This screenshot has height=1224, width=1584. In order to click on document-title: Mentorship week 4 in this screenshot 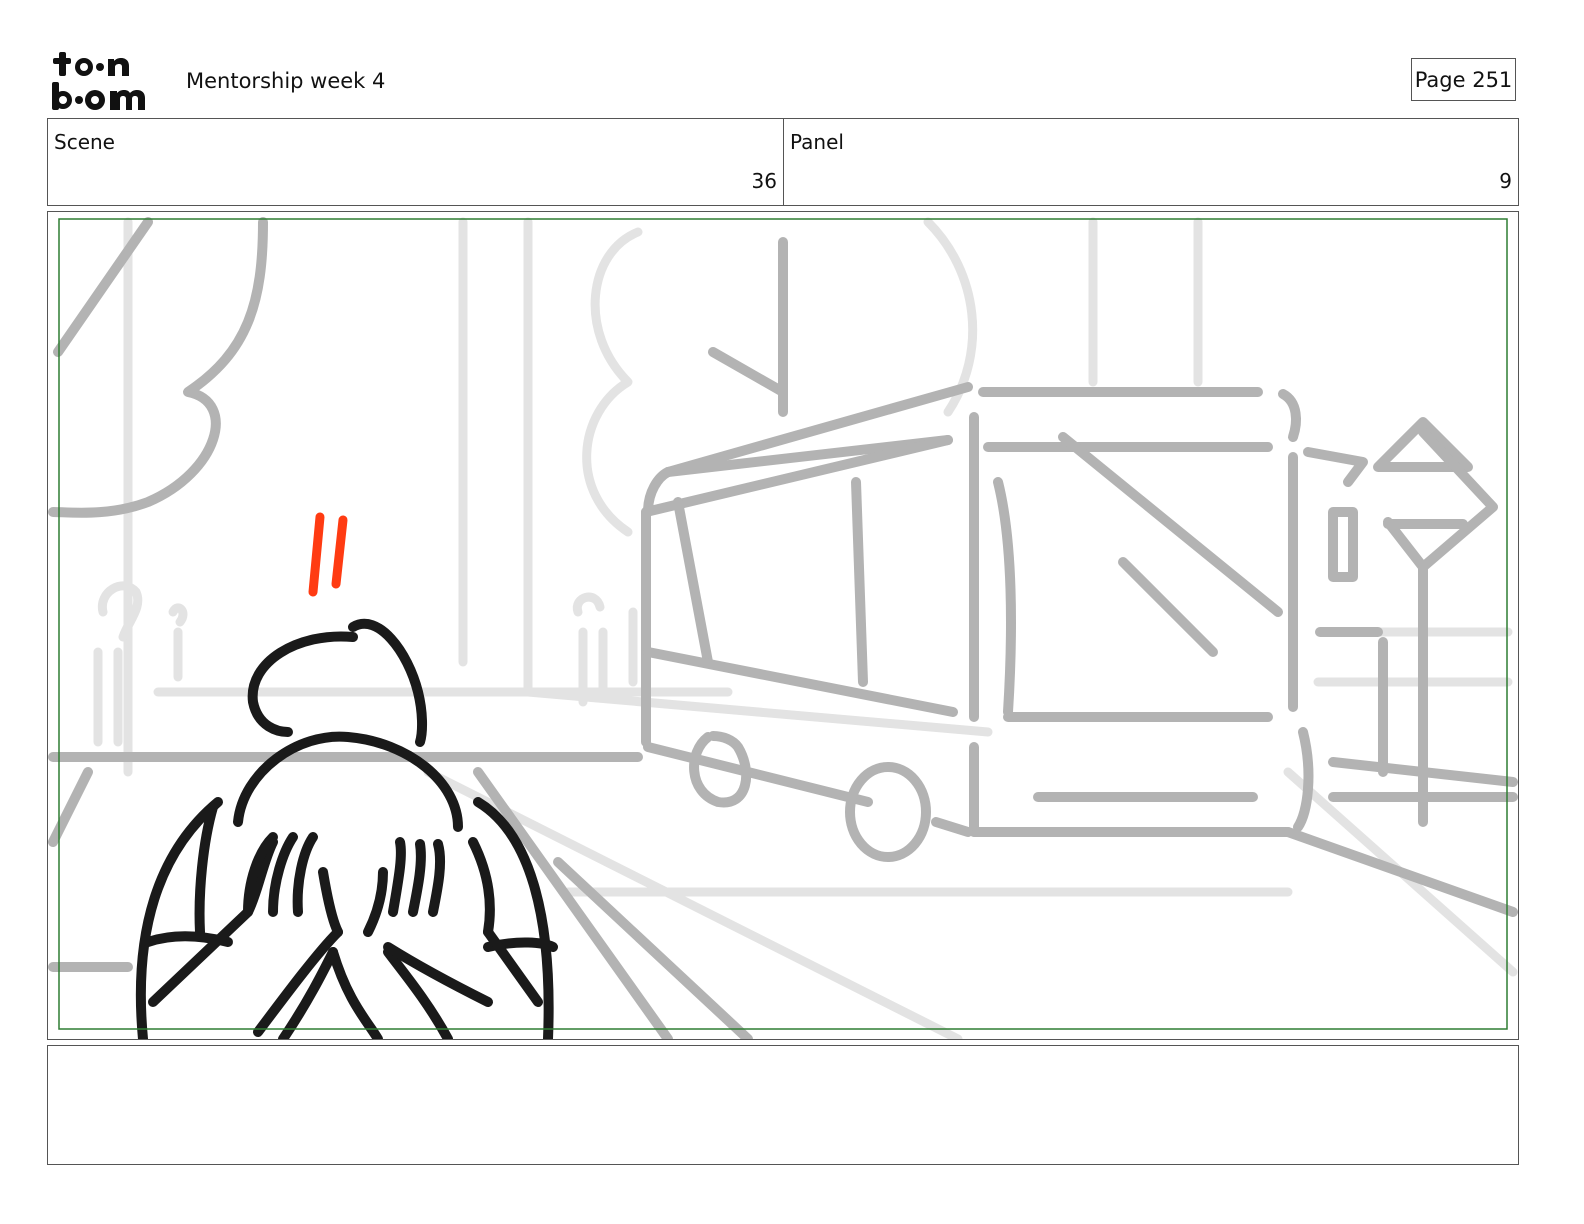, I will do `click(286, 81)`.